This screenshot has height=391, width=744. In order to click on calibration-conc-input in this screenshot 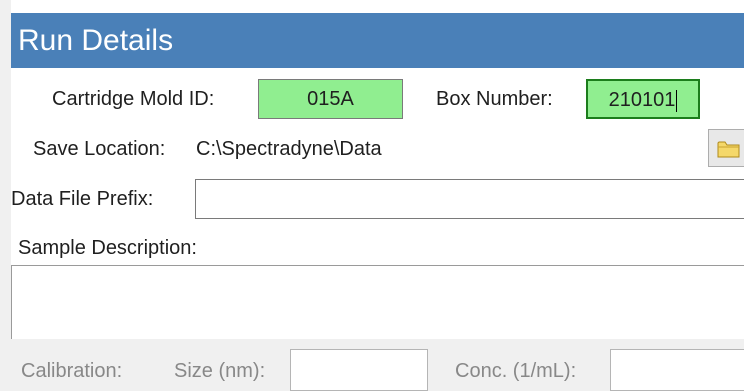, I will do `click(677, 370)`.